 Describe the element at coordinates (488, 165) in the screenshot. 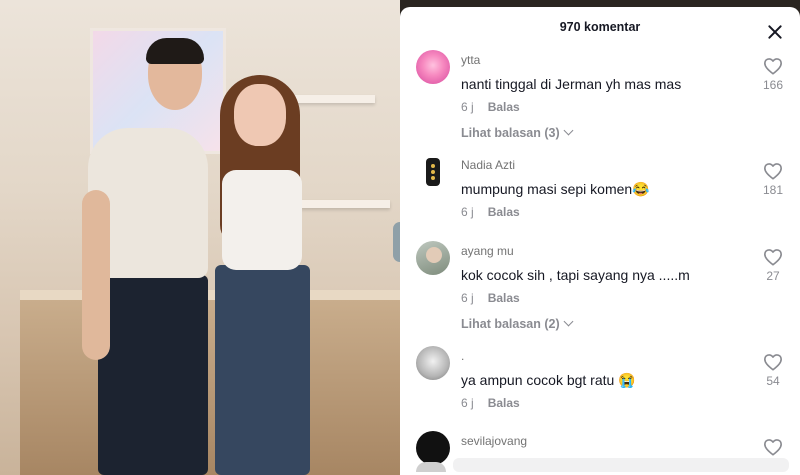

I see `comment-username: Nadia Azti` at that location.